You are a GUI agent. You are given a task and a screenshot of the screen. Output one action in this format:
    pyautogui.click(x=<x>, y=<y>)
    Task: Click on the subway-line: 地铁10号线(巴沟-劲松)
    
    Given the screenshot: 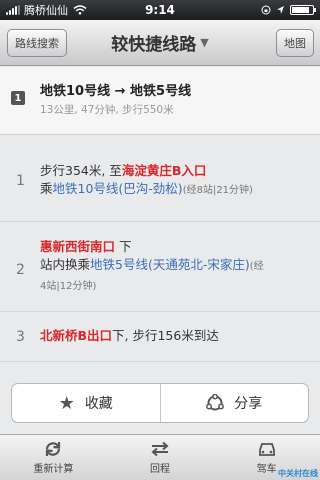 What is the action you would take?
    pyautogui.click(x=117, y=188)
    